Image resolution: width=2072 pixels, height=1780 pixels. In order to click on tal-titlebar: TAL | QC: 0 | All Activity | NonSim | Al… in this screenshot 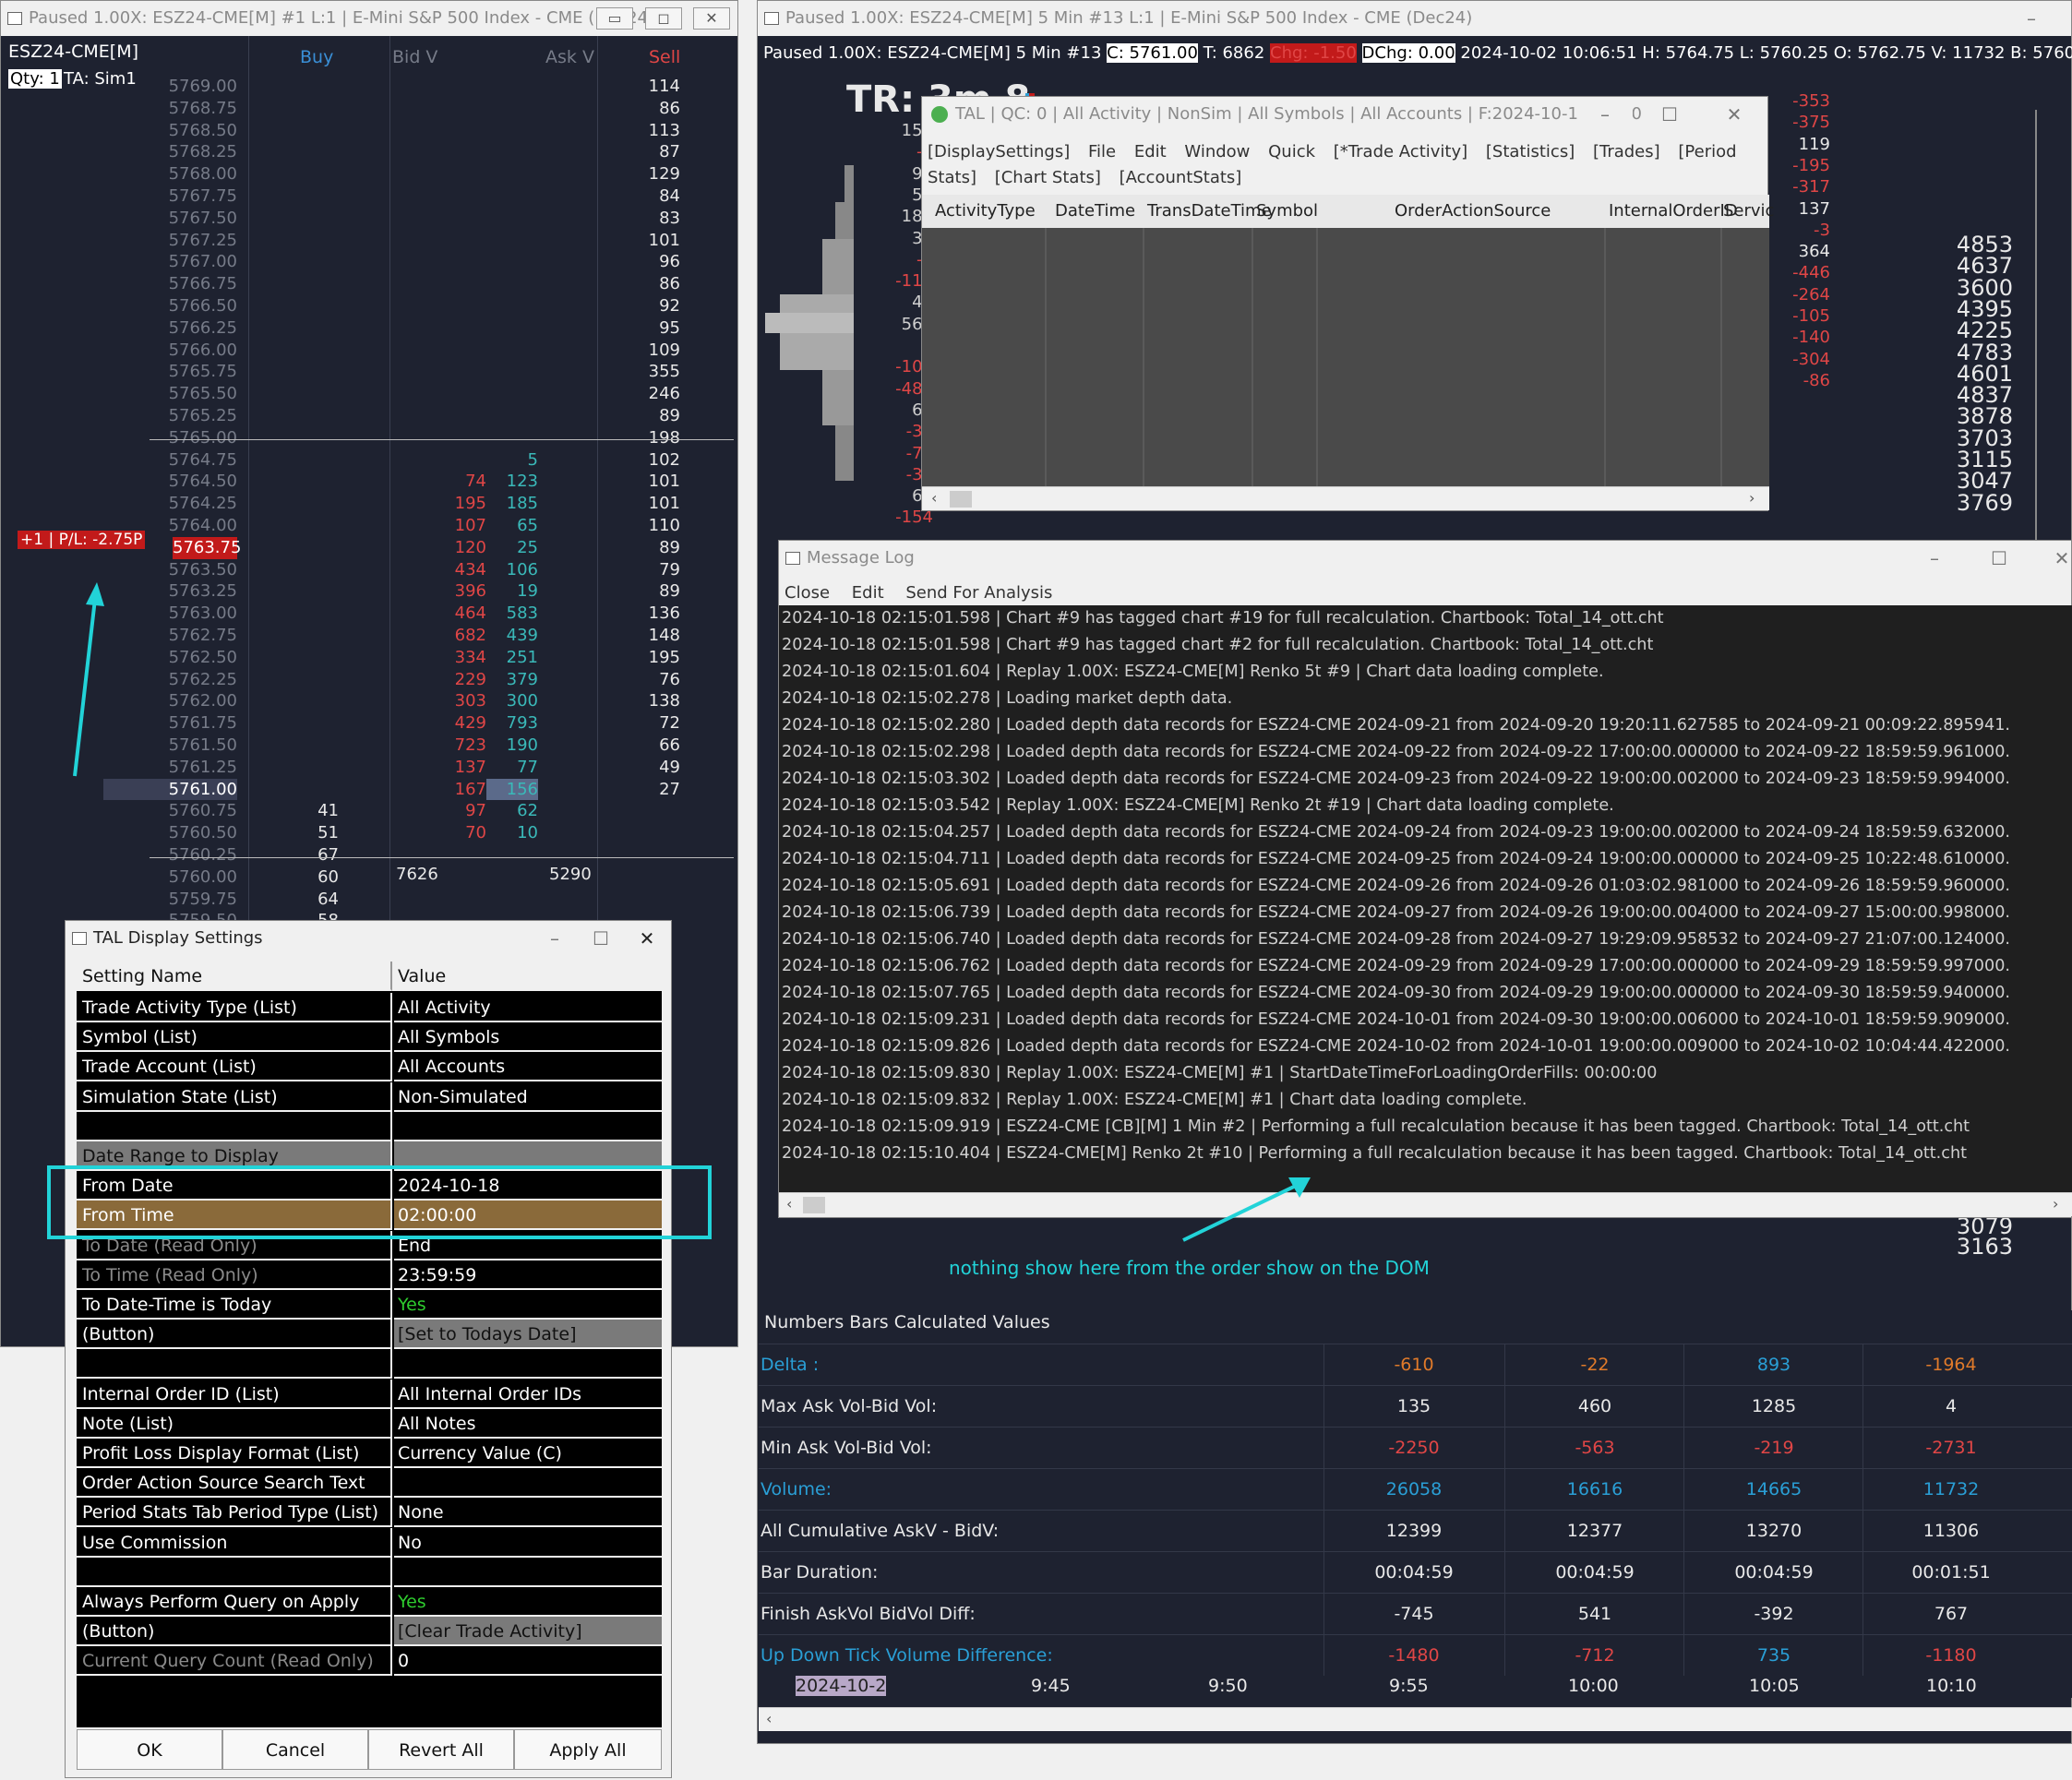, I will do `click(1345, 114)`.